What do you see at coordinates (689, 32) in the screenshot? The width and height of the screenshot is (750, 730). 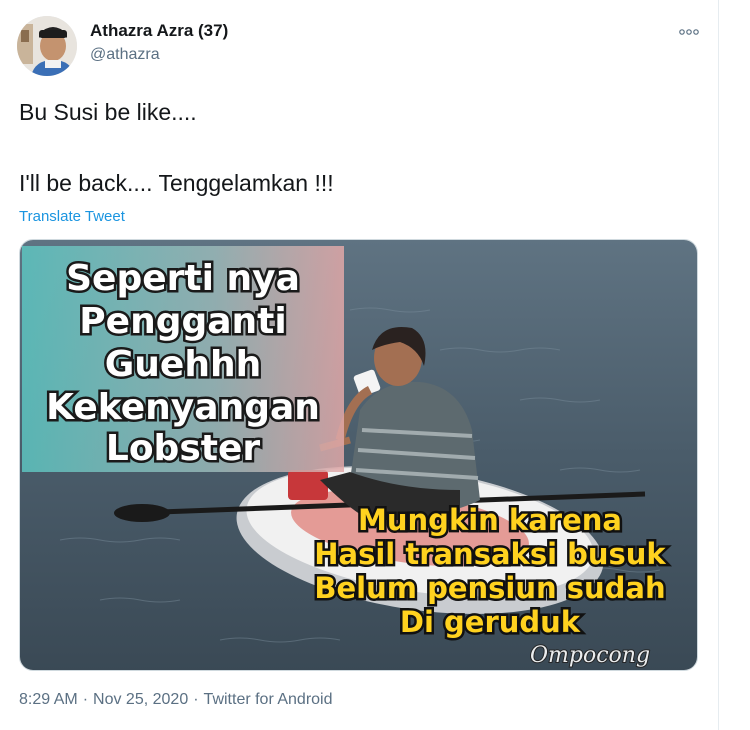 I see `more-options-icon` at bounding box center [689, 32].